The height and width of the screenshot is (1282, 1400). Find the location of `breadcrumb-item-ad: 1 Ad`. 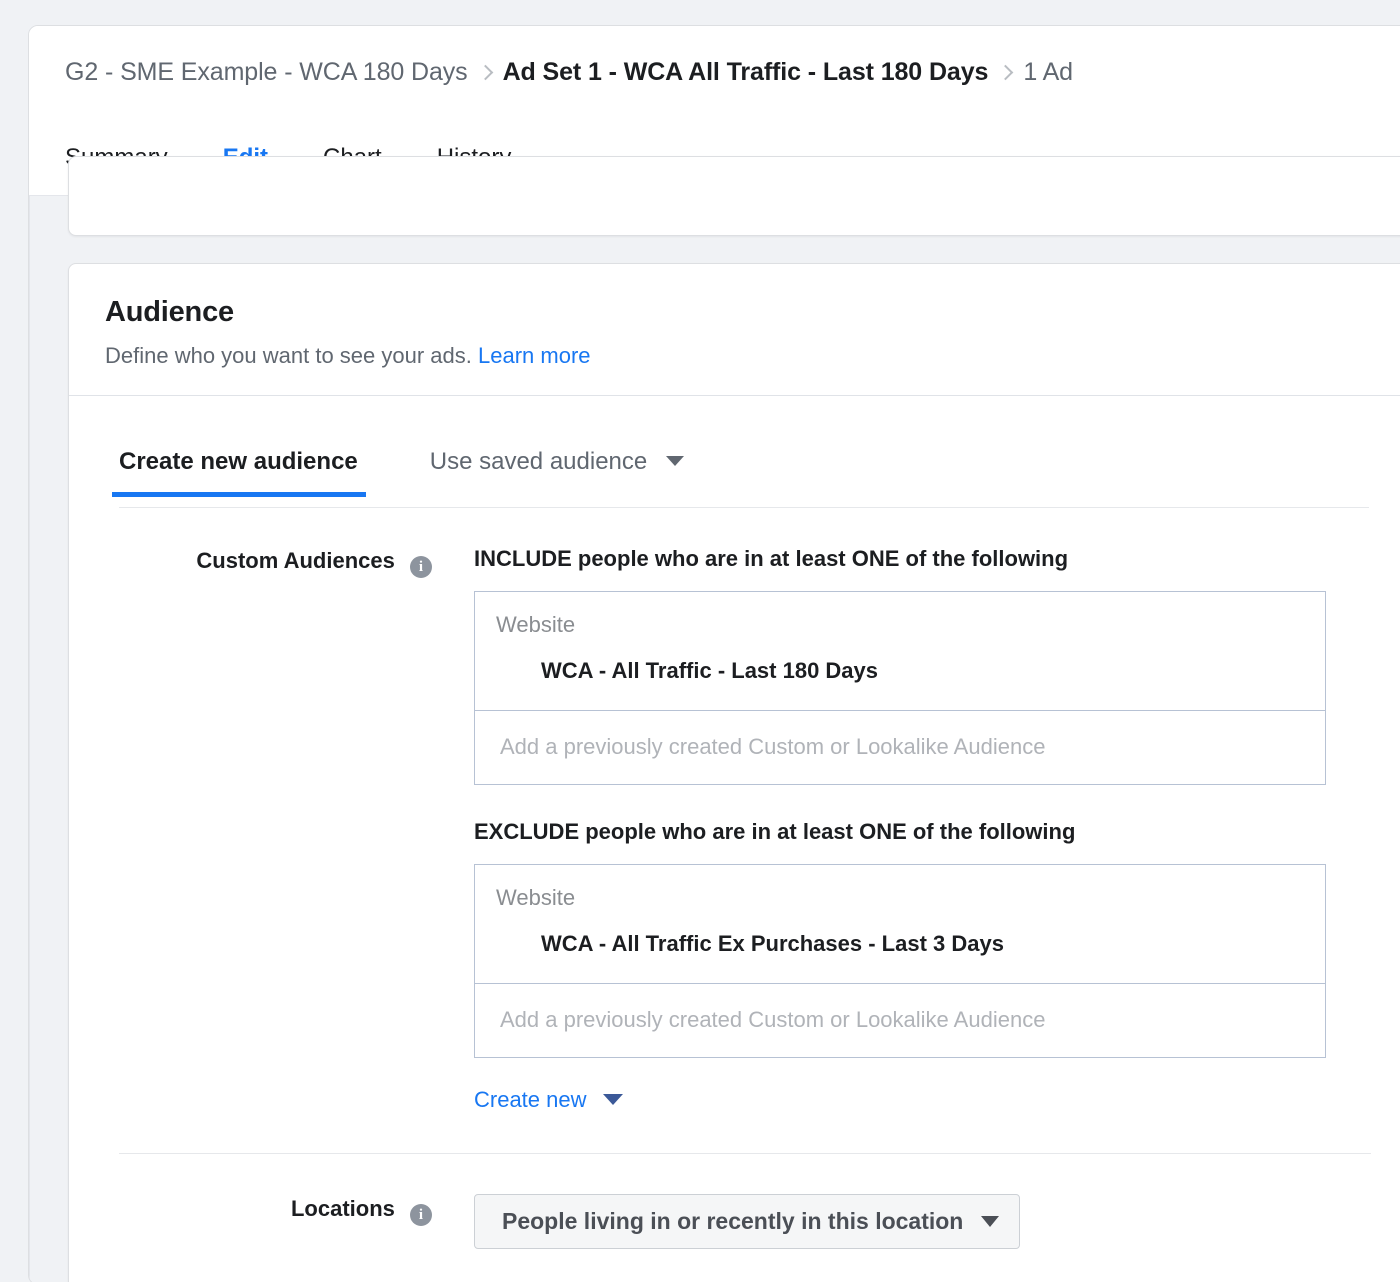

breadcrumb-item-ad: 1 Ad is located at coordinates (1048, 72).